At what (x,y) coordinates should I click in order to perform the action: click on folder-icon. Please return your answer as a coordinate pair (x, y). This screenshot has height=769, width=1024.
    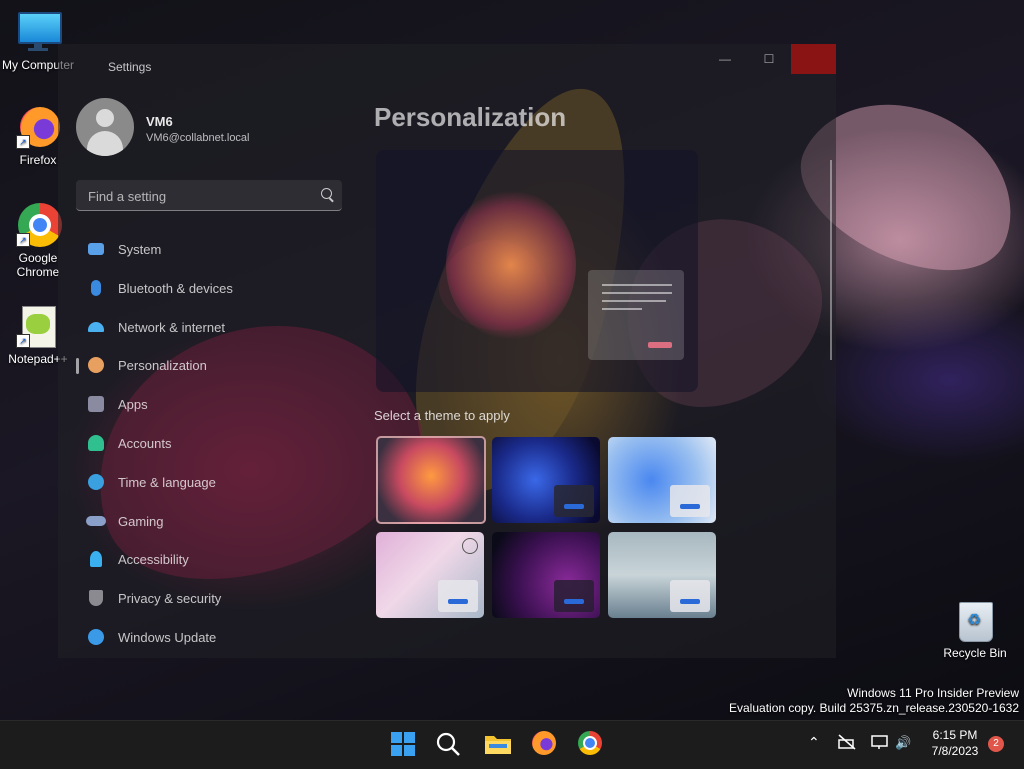
    Looking at the image, I should click on (498, 745).